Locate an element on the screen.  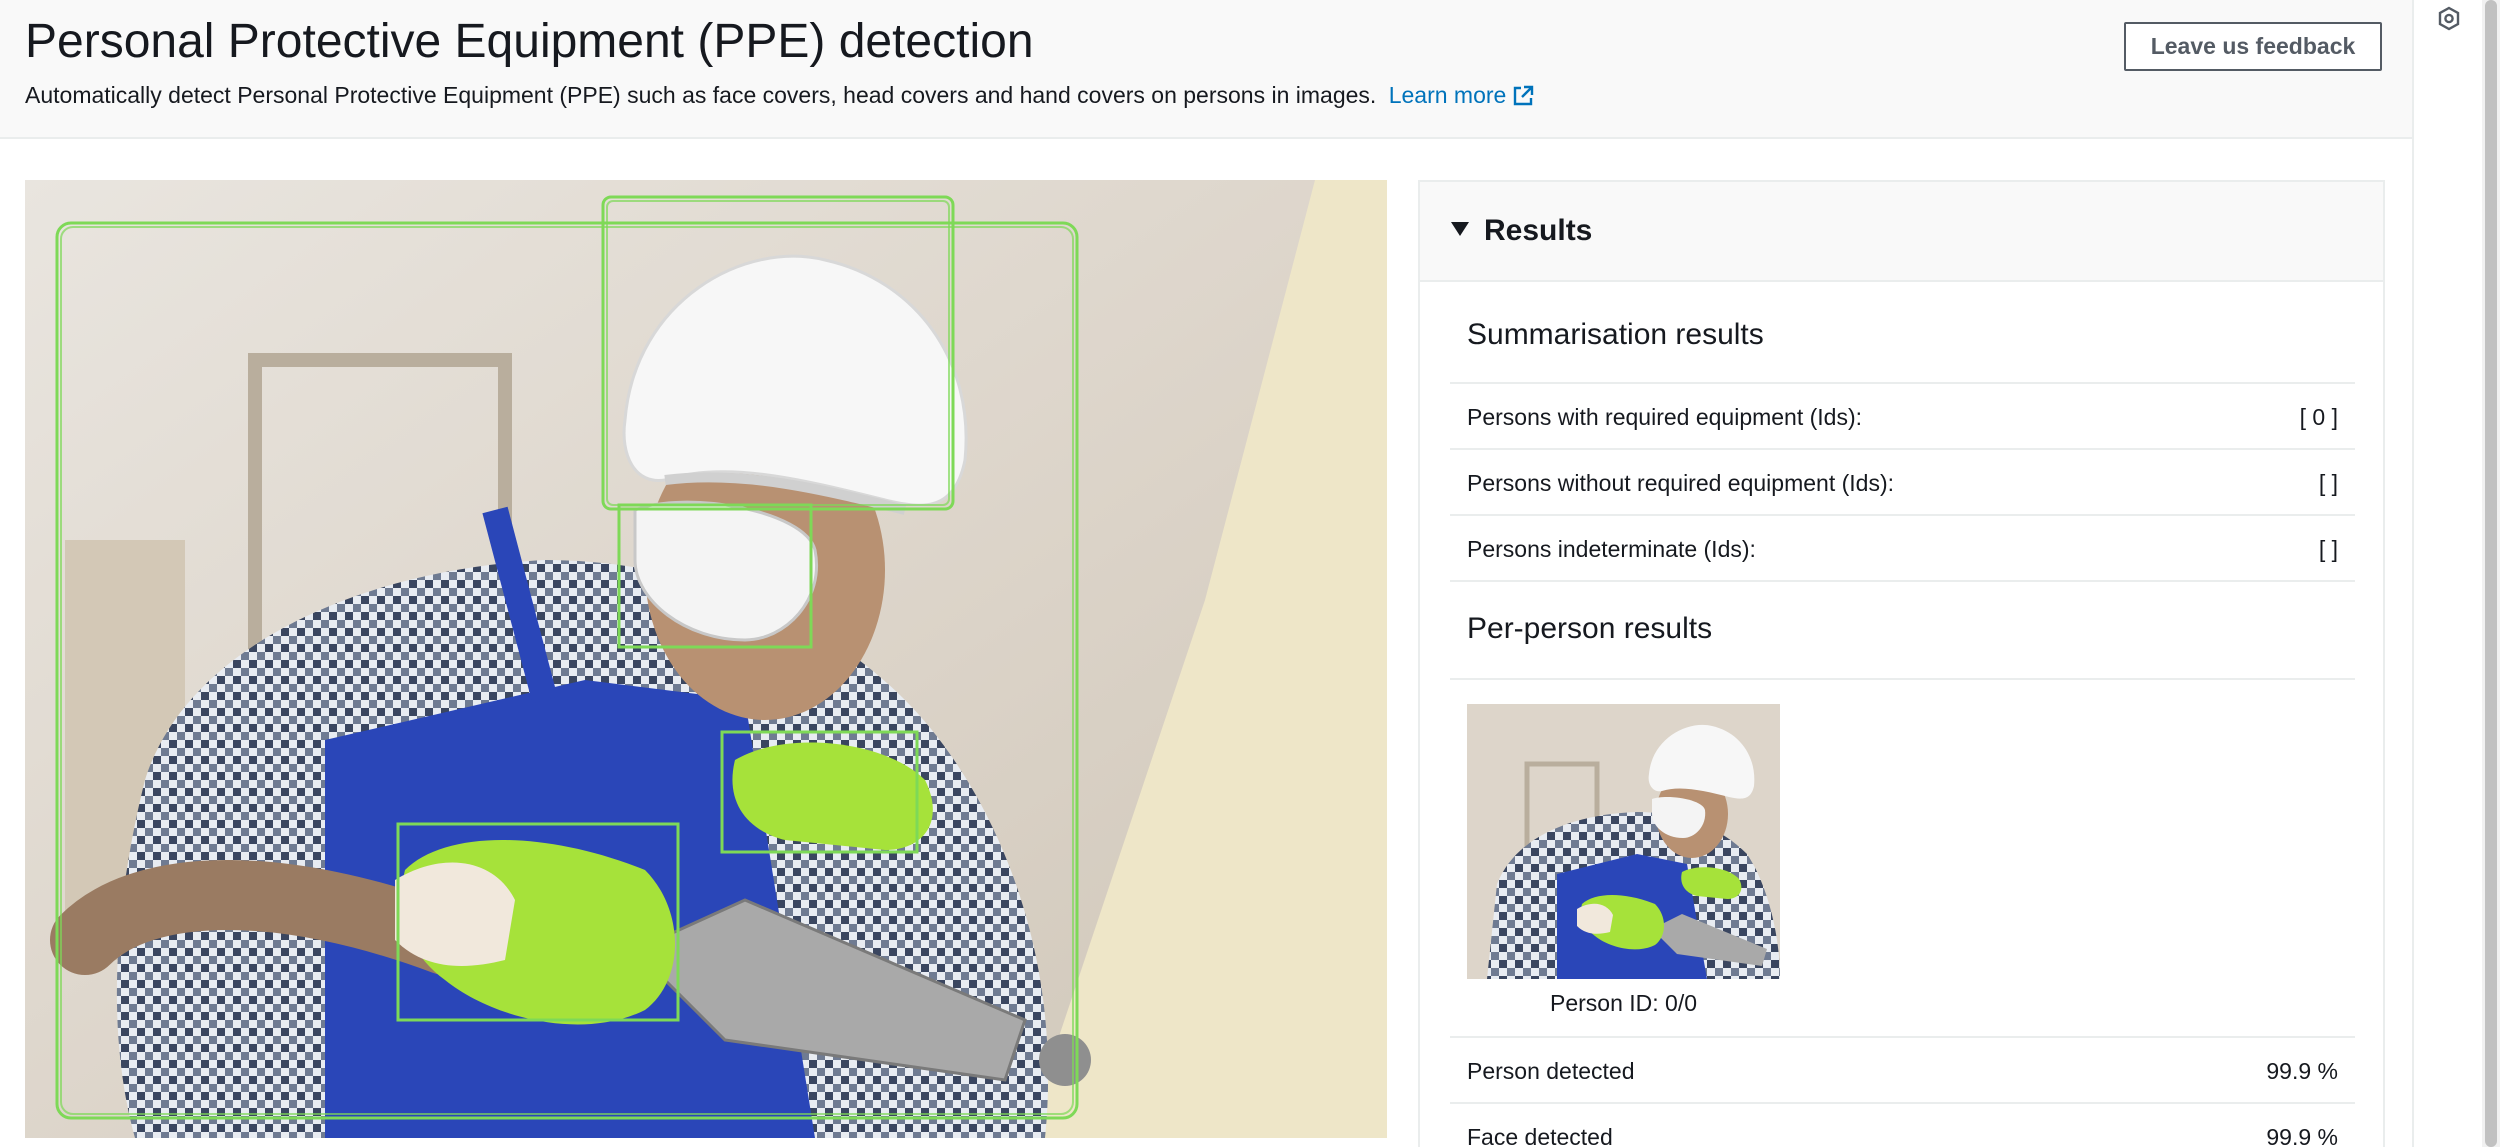
results-section-header: Results is located at coordinates (1901, 232).